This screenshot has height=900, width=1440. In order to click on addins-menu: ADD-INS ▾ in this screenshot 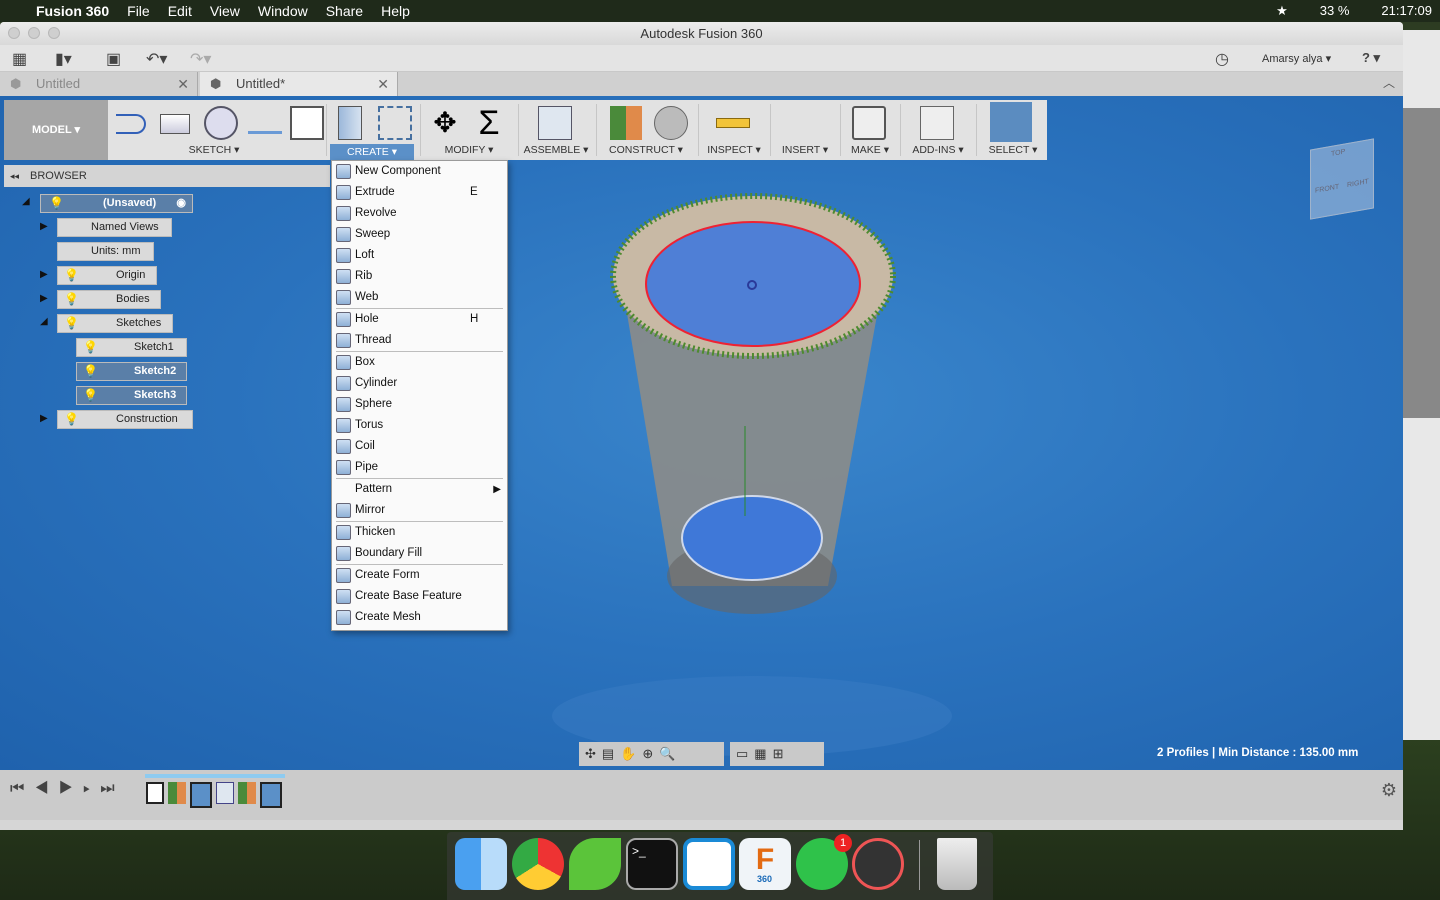, I will do `click(938, 150)`.